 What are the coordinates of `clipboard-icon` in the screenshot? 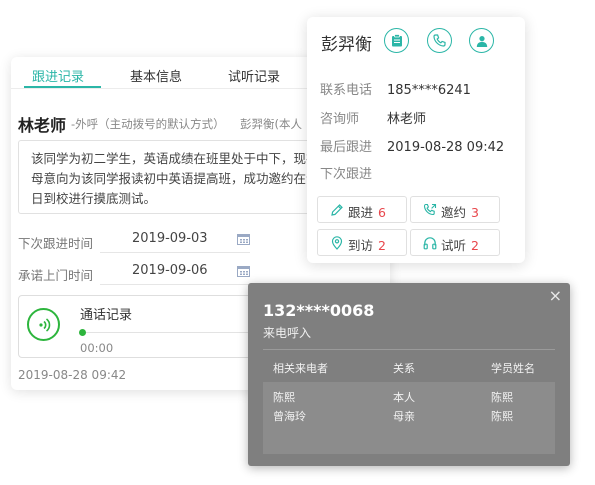 It's located at (396, 40).